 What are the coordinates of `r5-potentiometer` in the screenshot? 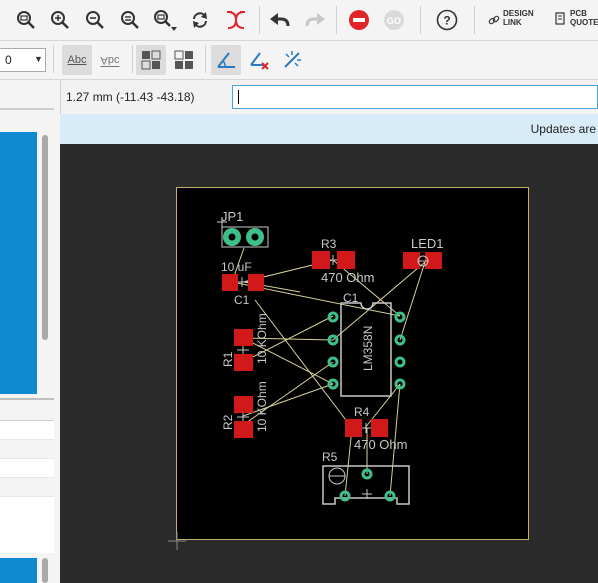 It's located at (366, 485).